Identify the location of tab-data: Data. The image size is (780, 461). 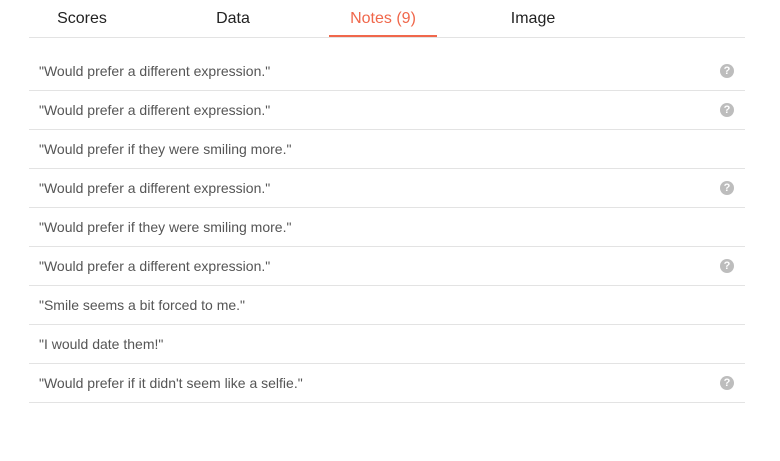
(233, 18).